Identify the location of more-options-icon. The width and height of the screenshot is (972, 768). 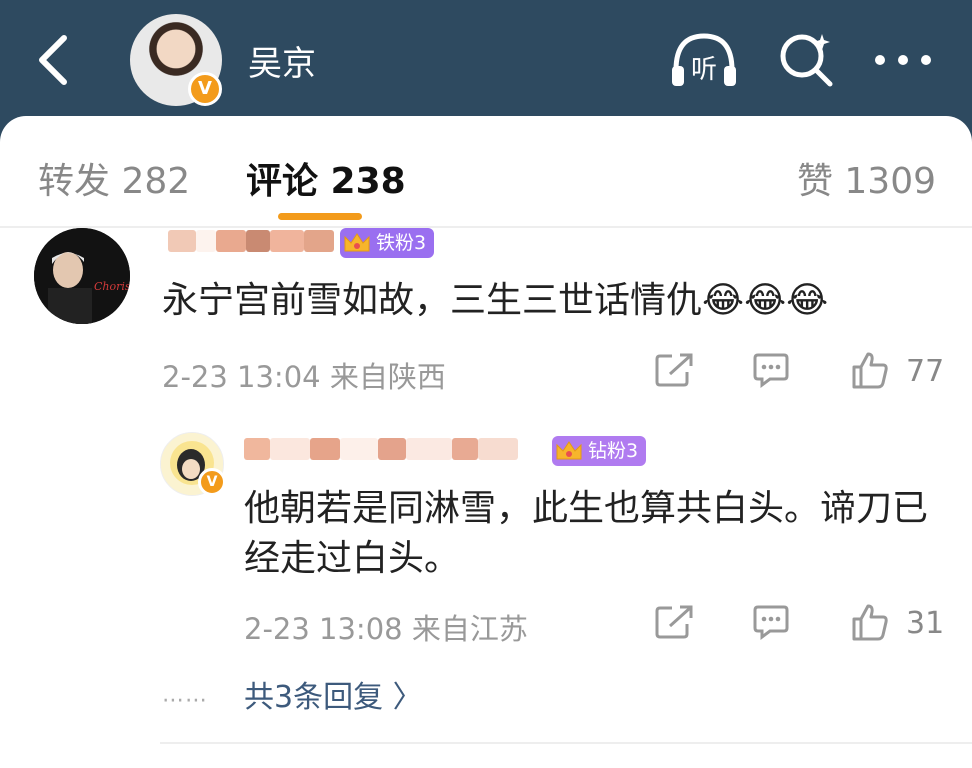
(903, 60).